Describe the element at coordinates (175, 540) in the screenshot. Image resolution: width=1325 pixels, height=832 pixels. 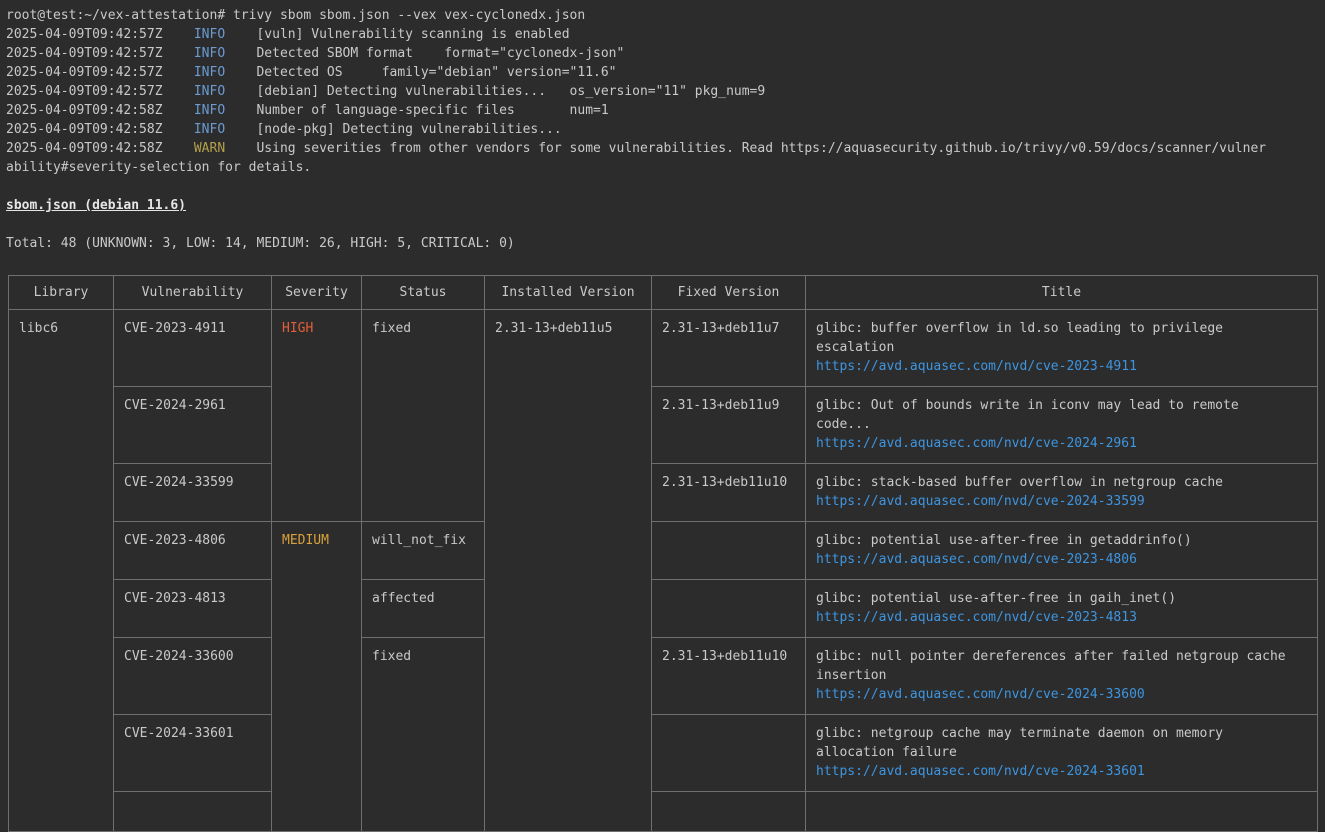
I see `vulnerability-text: CVE-2023-4806` at that location.